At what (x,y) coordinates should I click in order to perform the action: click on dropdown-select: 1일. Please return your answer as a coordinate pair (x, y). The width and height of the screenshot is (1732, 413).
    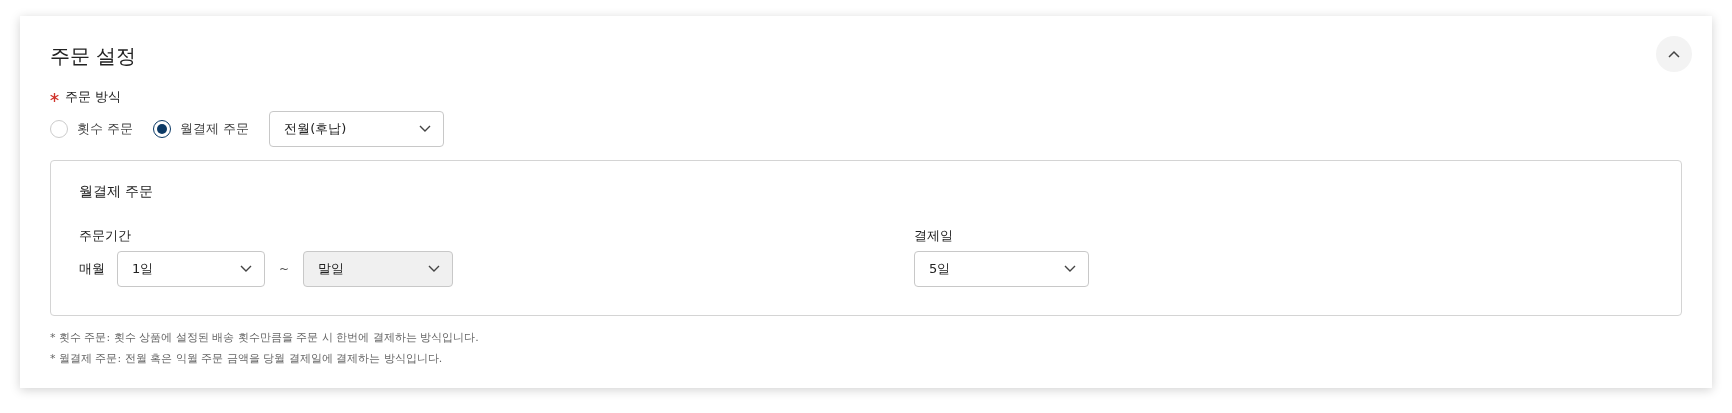
    Looking at the image, I should click on (191, 269).